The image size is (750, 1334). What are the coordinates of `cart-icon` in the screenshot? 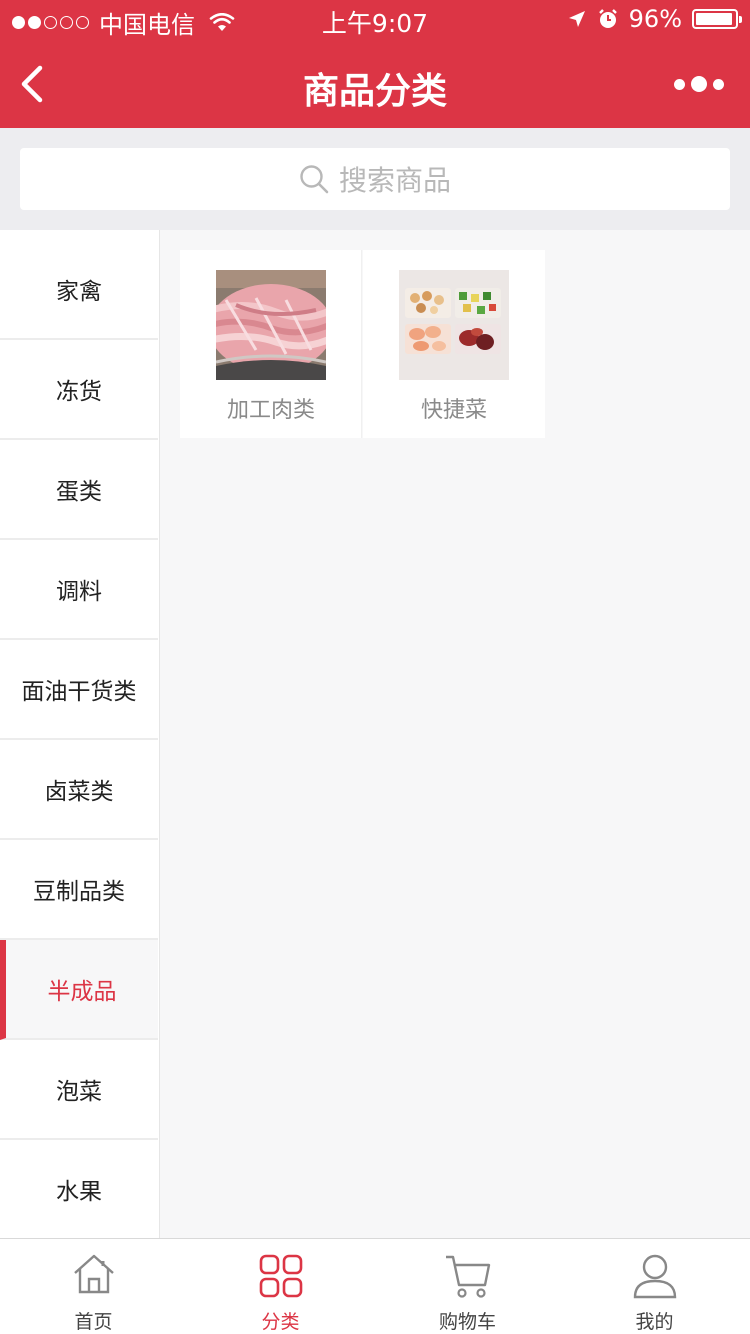 It's located at (467, 1276).